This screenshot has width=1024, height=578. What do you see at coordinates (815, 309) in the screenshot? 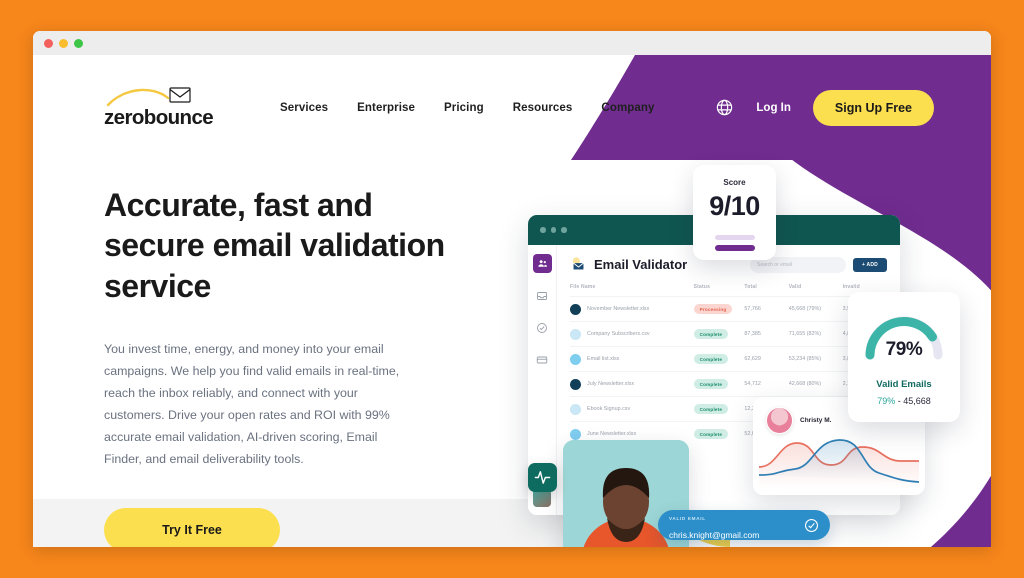
I see `cell-valid: 45,668 (79%)` at bounding box center [815, 309].